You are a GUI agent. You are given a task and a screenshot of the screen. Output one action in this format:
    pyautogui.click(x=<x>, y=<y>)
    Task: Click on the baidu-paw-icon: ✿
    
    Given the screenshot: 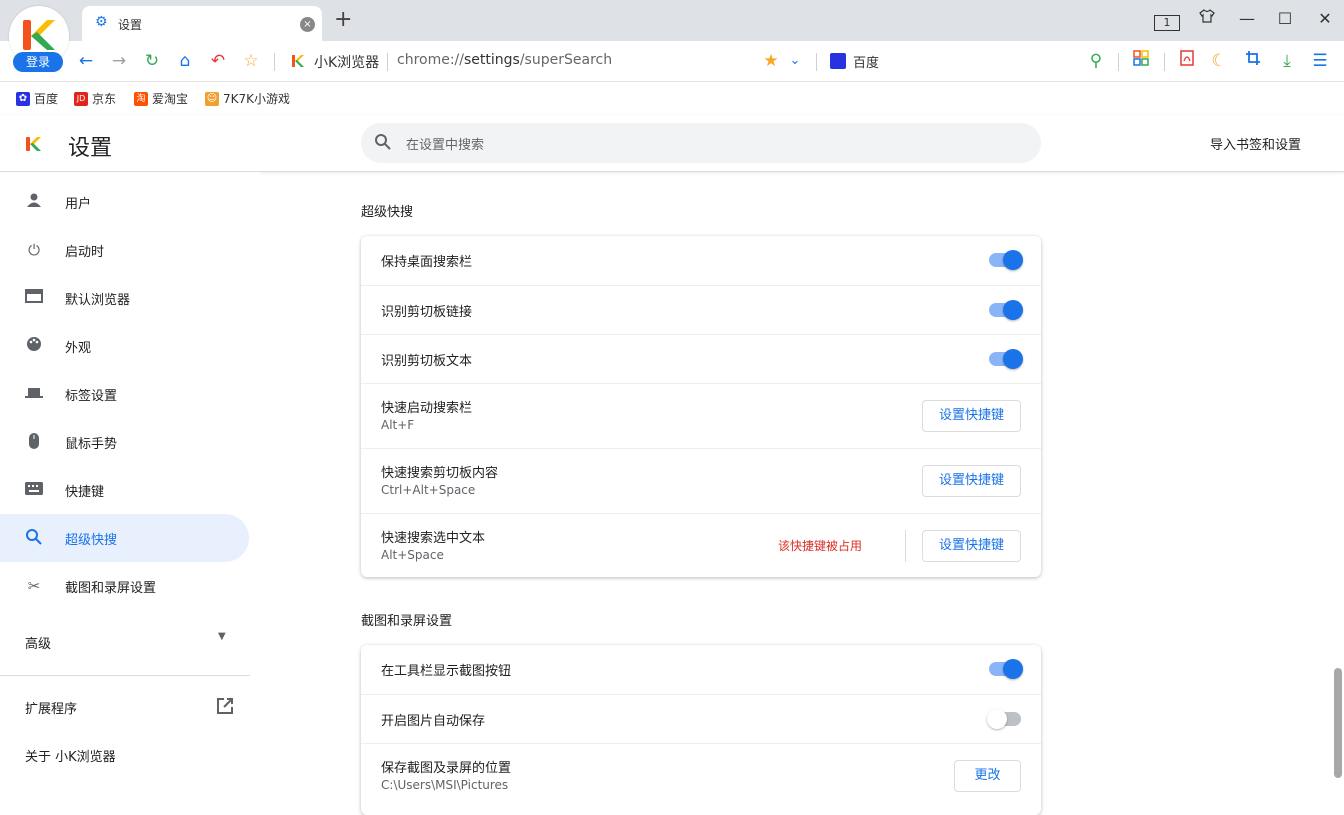 What is the action you would take?
    pyautogui.click(x=23, y=98)
    